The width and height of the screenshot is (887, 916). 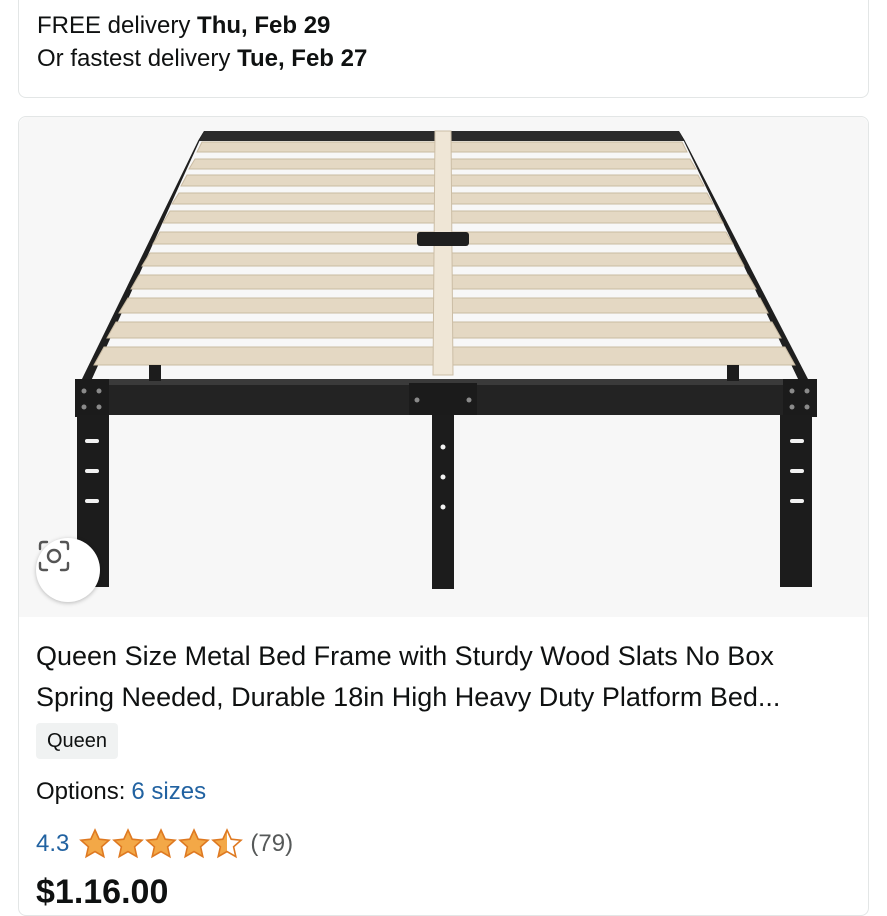 What do you see at coordinates (271, 844) in the screenshot?
I see `rating-count: (79)` at bounding box center [271, 844].